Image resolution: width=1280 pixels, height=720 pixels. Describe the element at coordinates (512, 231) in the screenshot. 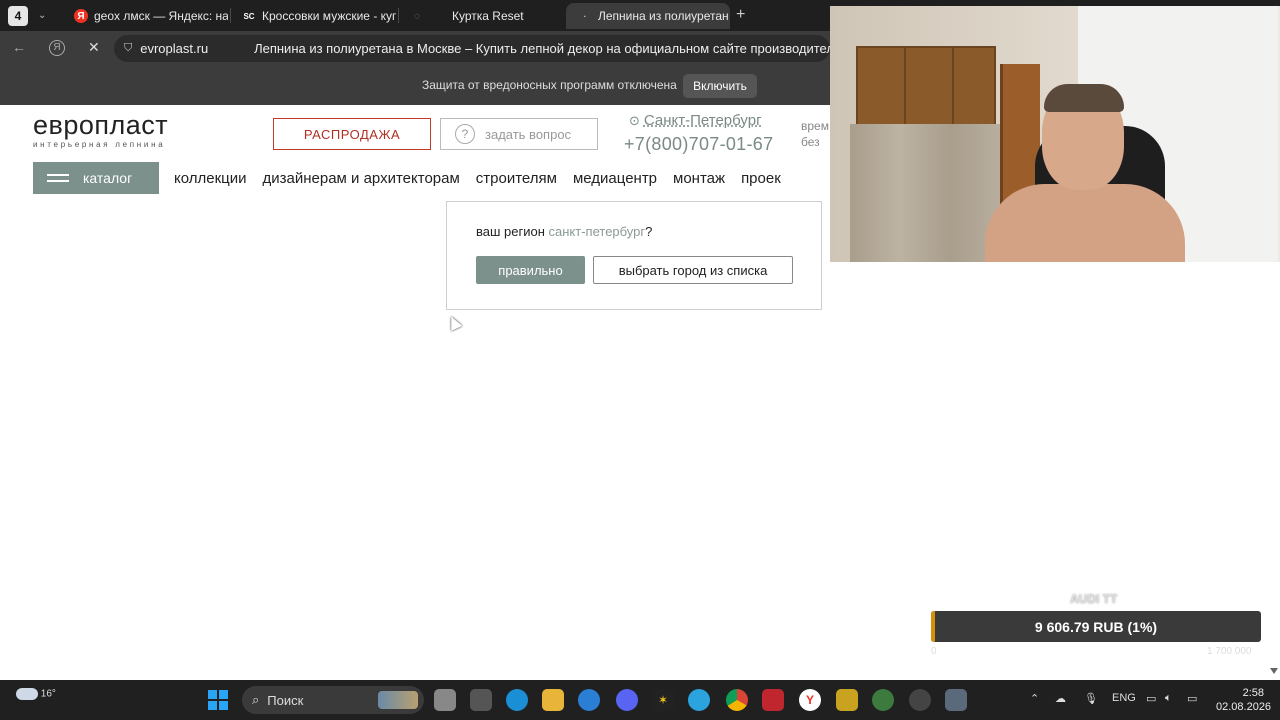

I see `region-question-prefix: ваш регион` at that location.